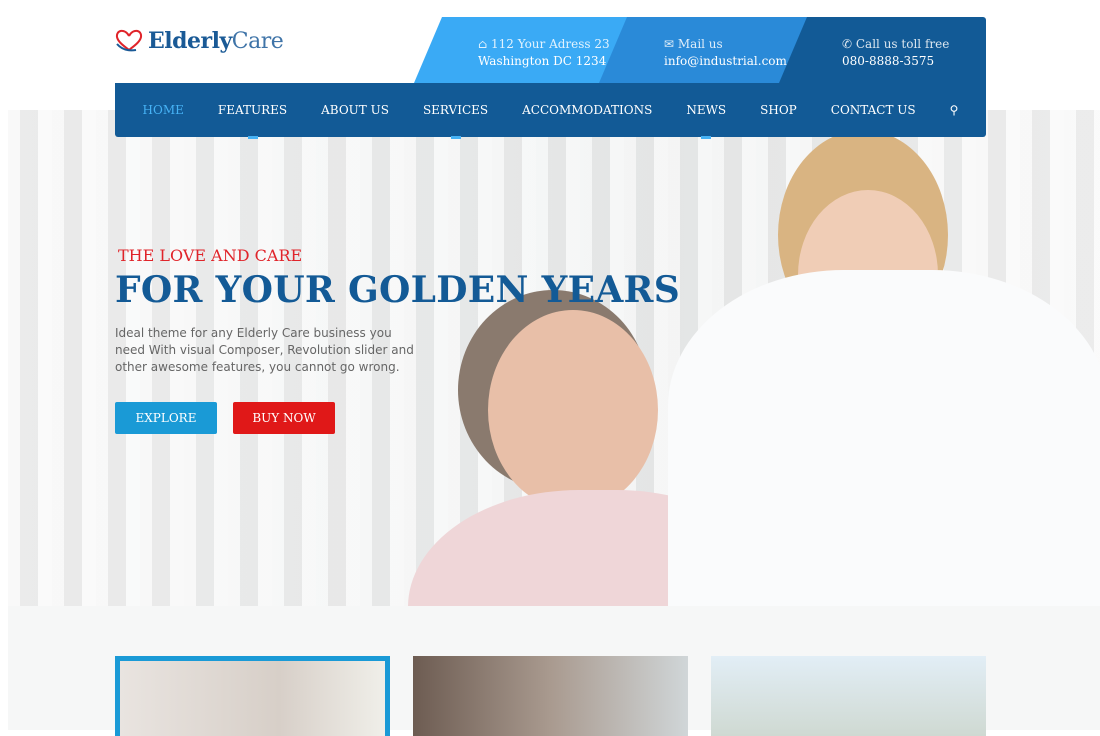  Describe the element at coordinates (587, 110) in the screenshot. I see `nav-accommodations: ACCOMMODATIONS` at that location.